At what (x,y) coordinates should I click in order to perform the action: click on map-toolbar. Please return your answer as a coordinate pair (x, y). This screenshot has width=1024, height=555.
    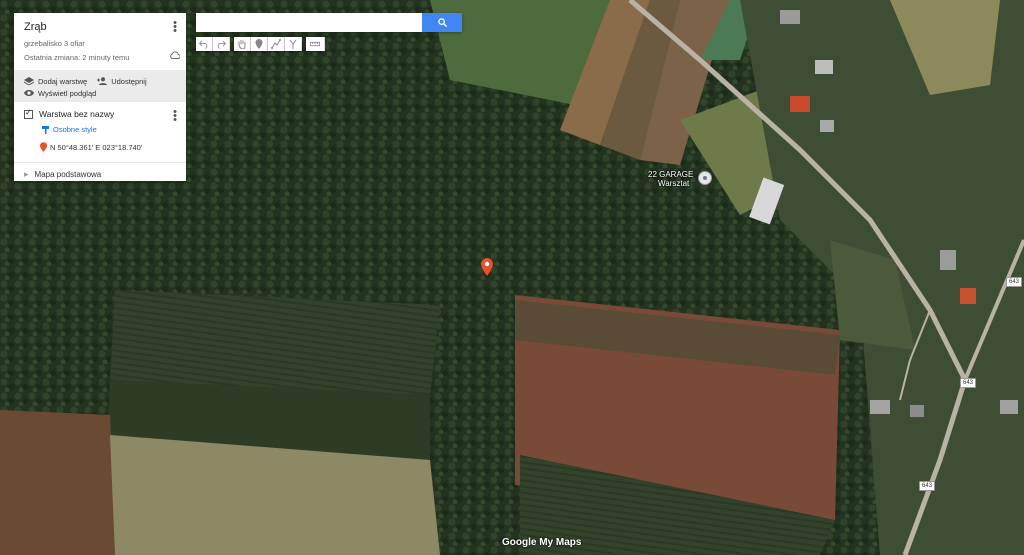
    Looking at the image, I should click on (260, 44).